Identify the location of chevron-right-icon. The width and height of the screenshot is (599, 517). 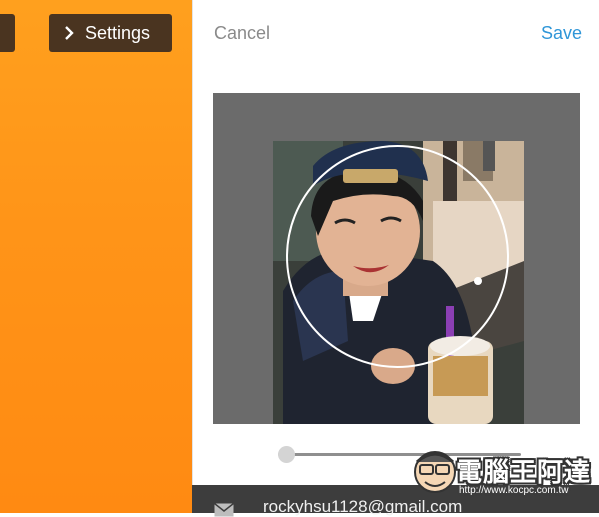
(69, 33).